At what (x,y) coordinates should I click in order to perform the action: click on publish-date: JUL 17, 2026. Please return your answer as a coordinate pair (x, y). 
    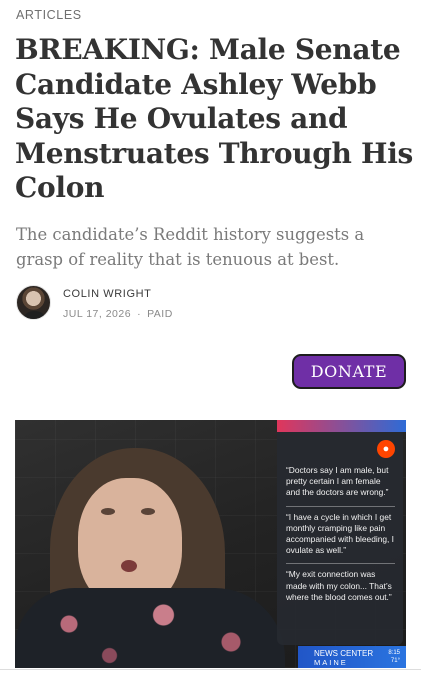
    Looking at the image, I should click on (97, 314).